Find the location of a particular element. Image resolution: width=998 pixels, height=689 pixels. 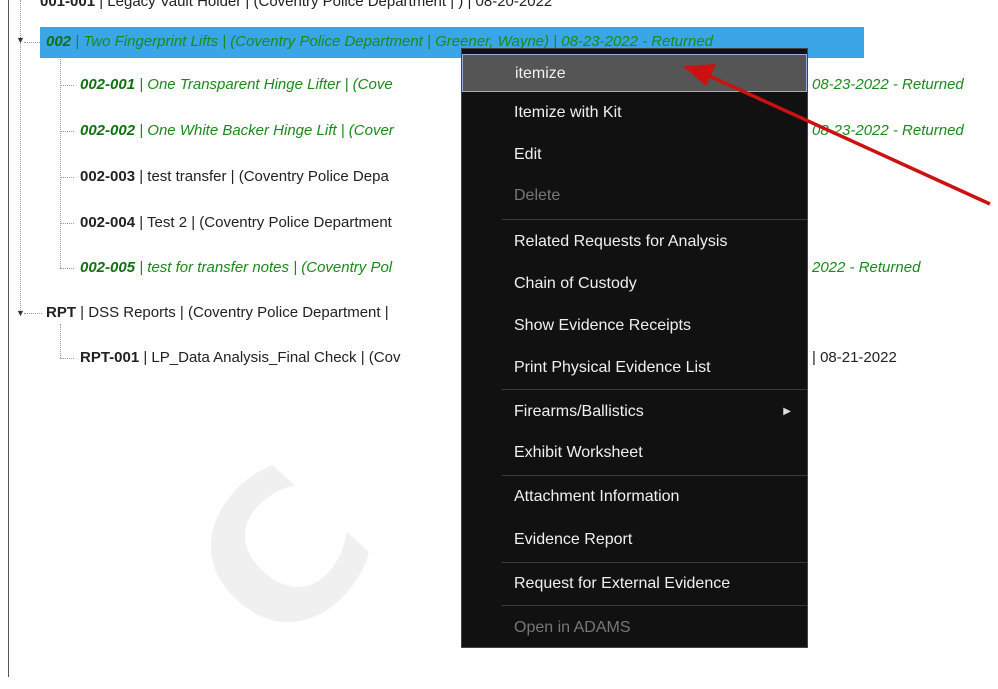

tree-row-text: | Test 2 | (Coventry Police Department is located at coordinates (263, 222).